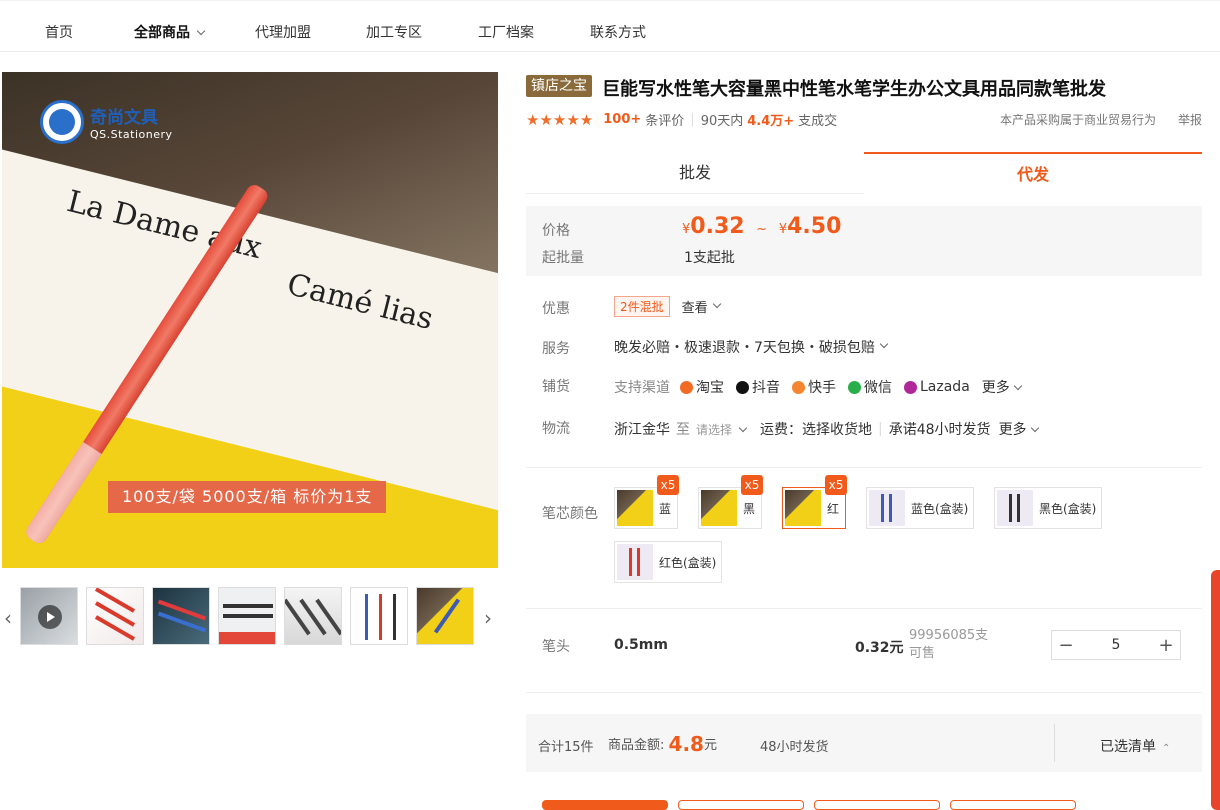  What do you see at coordinates (1135, 746) in the screenshot?
I see `selected-list-button: 已选清单 ⌃` at bounding box center [1135, 746].